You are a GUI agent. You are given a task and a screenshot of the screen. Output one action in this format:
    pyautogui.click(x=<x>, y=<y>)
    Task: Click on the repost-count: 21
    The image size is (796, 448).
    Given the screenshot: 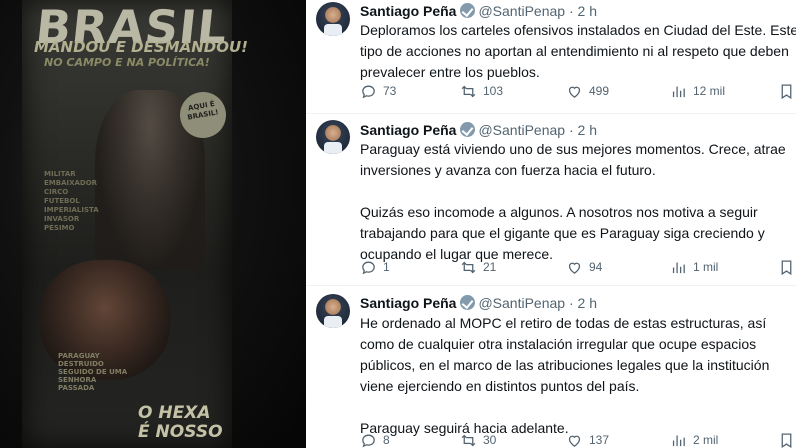 What is the action you would take?
    pyautogui.click(x=490, y=267)
    